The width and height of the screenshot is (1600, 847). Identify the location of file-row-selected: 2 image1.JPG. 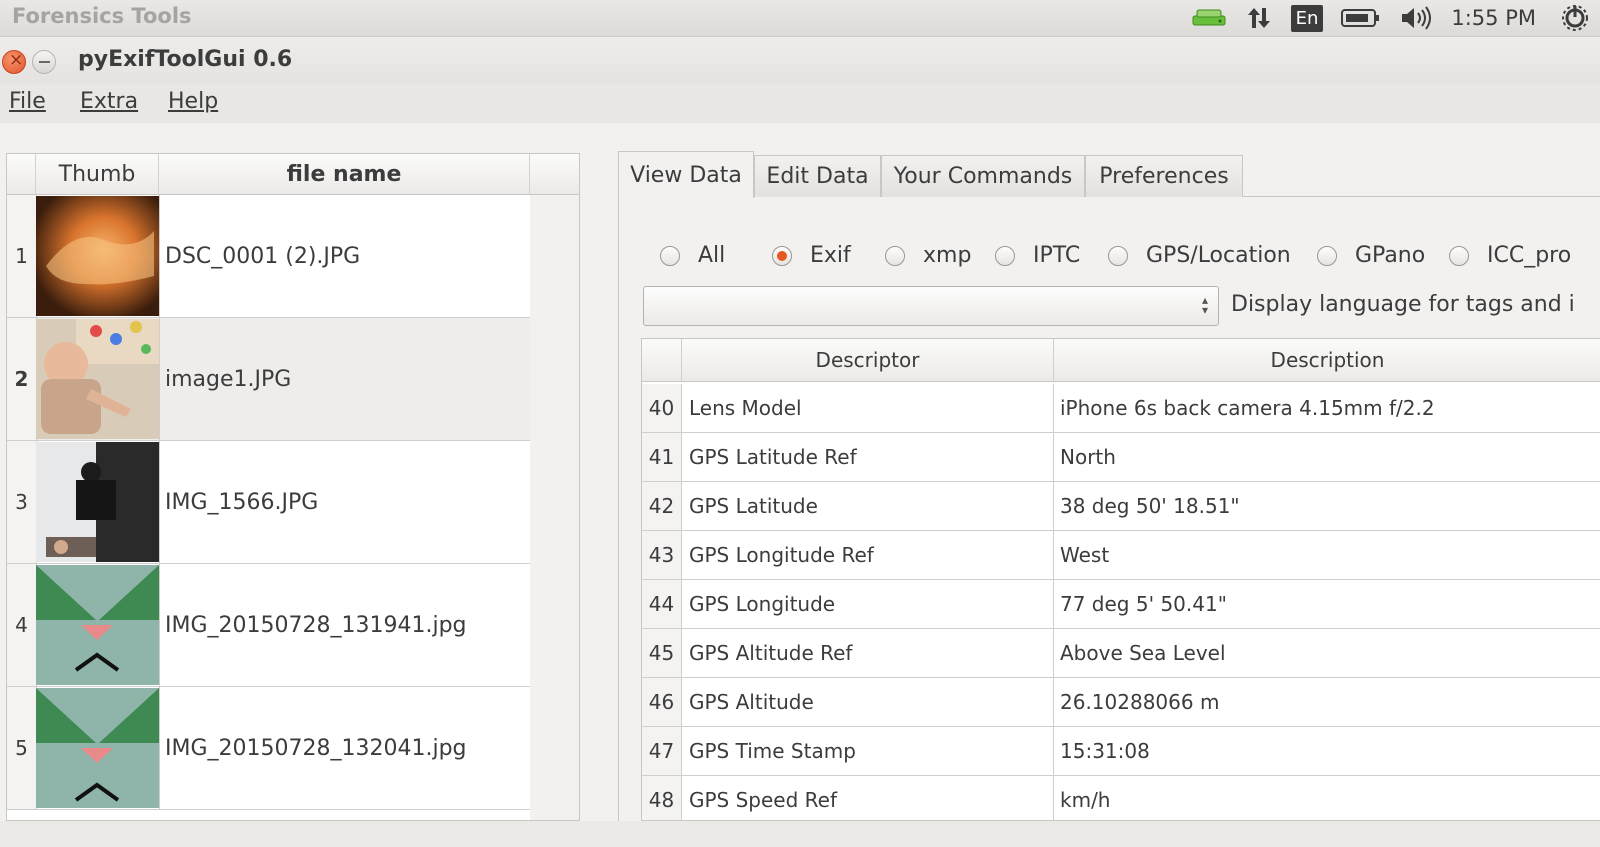
(268, 379).